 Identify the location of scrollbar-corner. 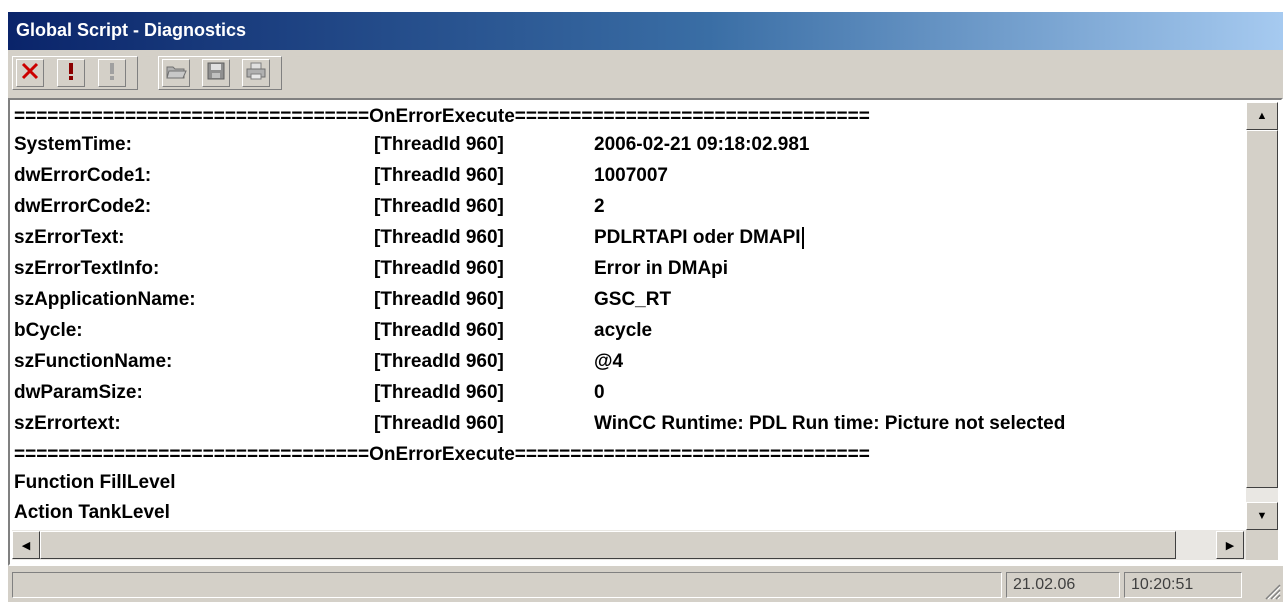
(1262, 545).